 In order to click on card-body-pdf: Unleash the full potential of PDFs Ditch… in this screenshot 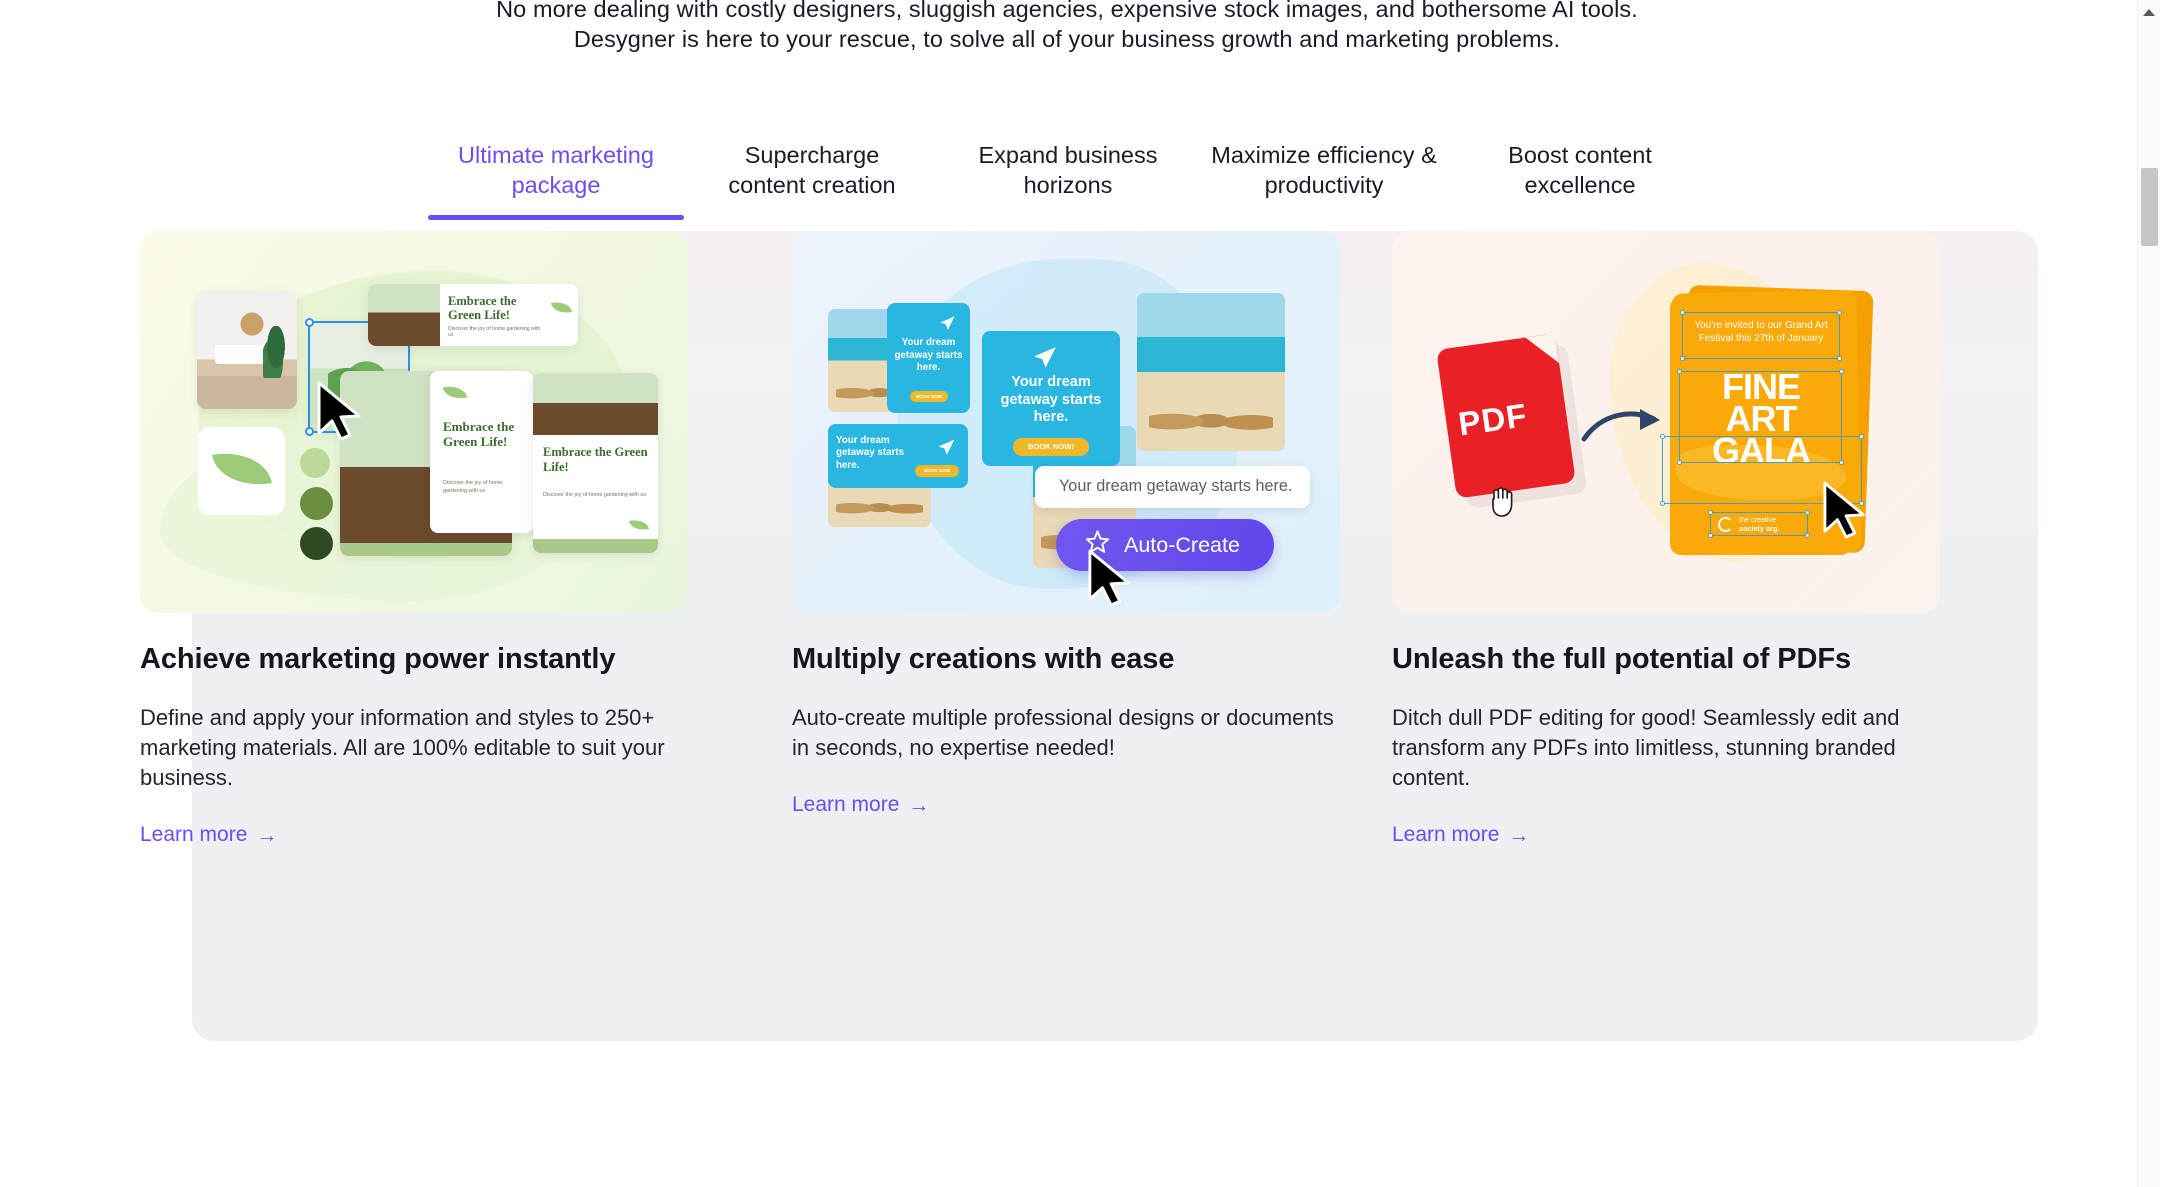, I will do `click(1666, 744)`.